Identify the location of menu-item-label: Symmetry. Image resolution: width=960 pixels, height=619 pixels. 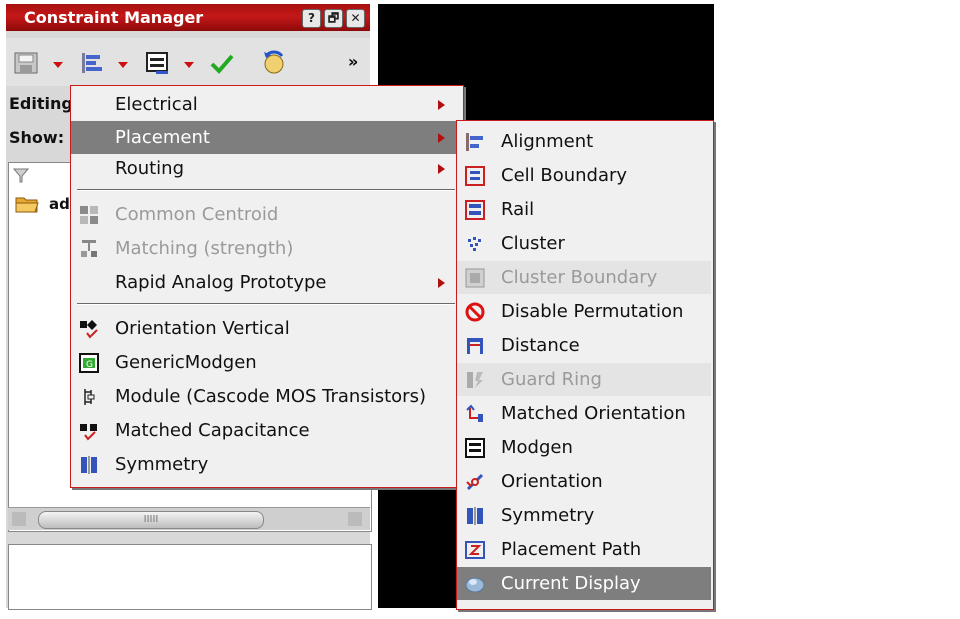
(162, 464).